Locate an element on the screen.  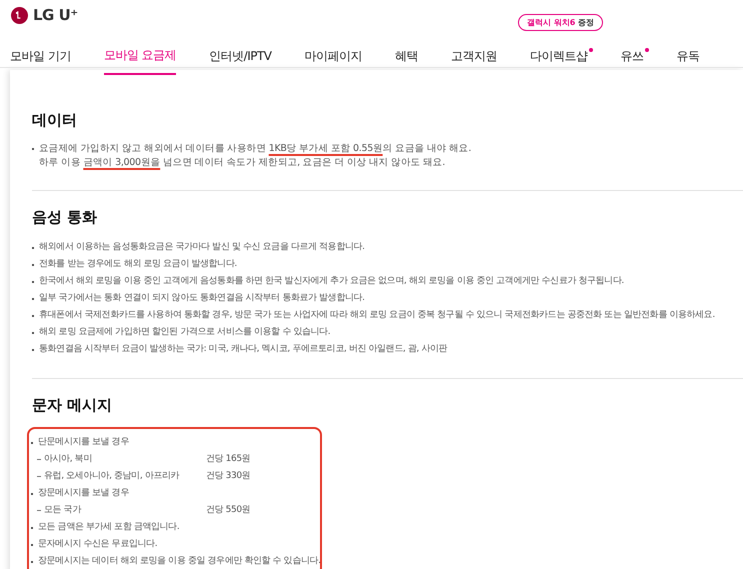
list-item: 일부 국가에서는 통화 연결이 되지 않아도 통화연결음 시작부터 통화료가 발생합니다. is located at coordinates (202, 298).